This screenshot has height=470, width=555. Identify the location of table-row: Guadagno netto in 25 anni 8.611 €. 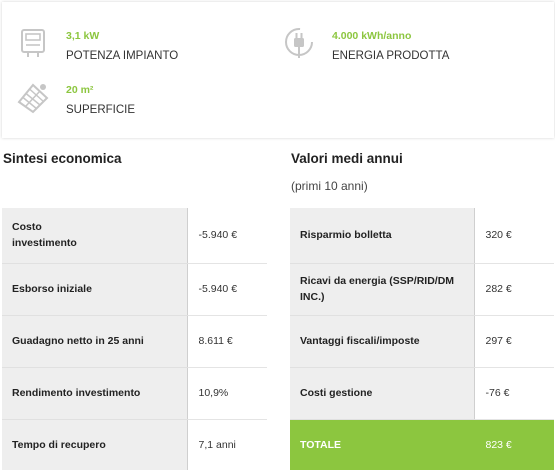
(134, 341).